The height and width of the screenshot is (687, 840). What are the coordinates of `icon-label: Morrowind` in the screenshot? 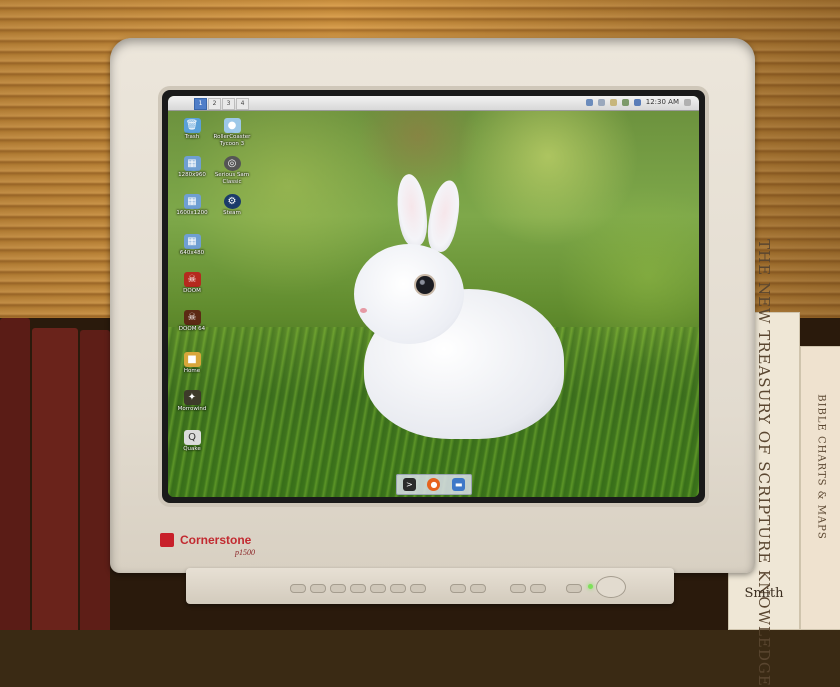 It's located at (192, 409).